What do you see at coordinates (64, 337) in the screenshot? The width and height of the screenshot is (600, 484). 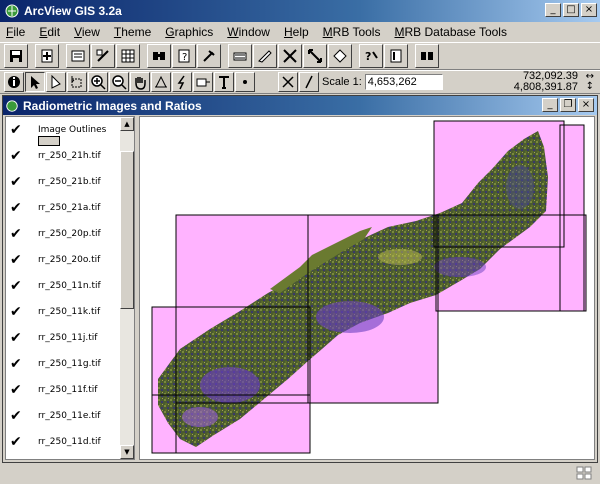 I see `toc-theme-item: ✔ rr_250_11j.tif` at bounding box center [64, 337].